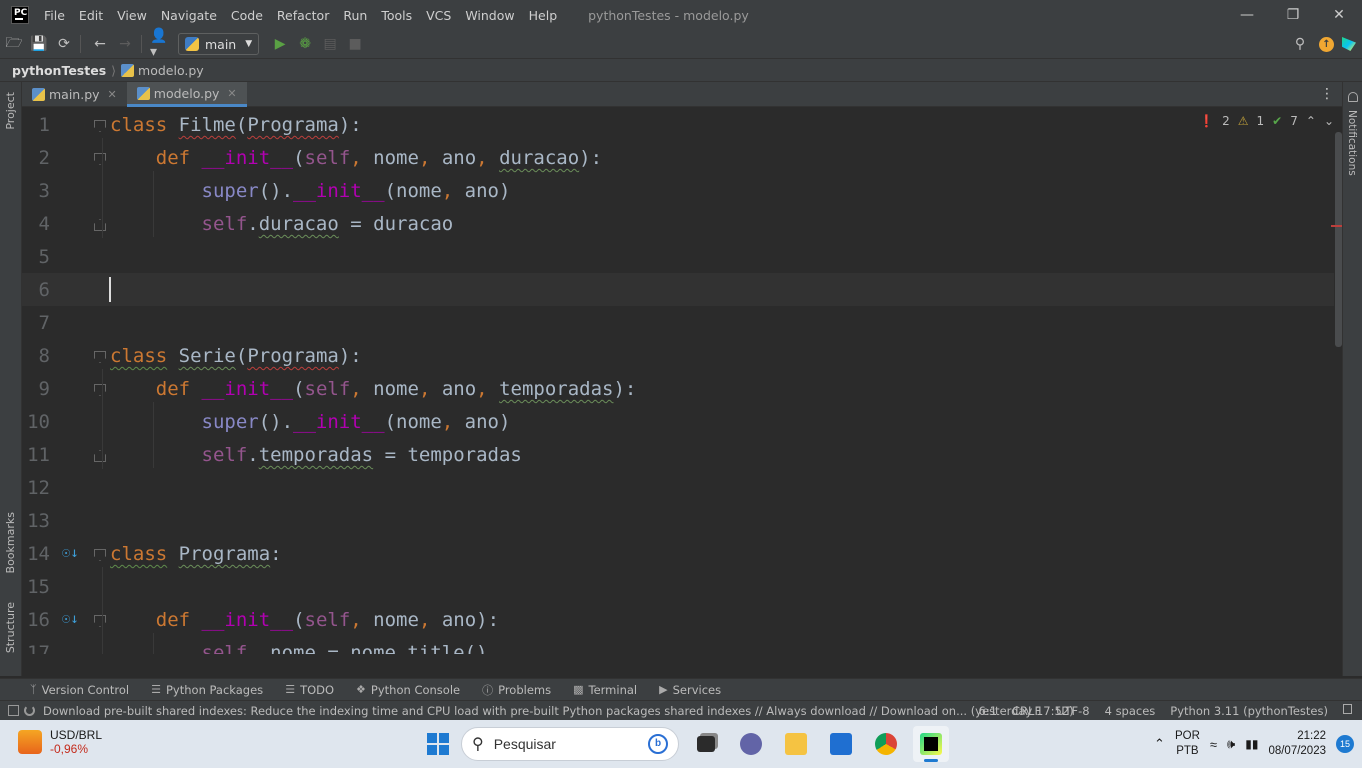 This screenshot has height=768, width=1362. I want to click on menu-file: File, so click(54, 15).